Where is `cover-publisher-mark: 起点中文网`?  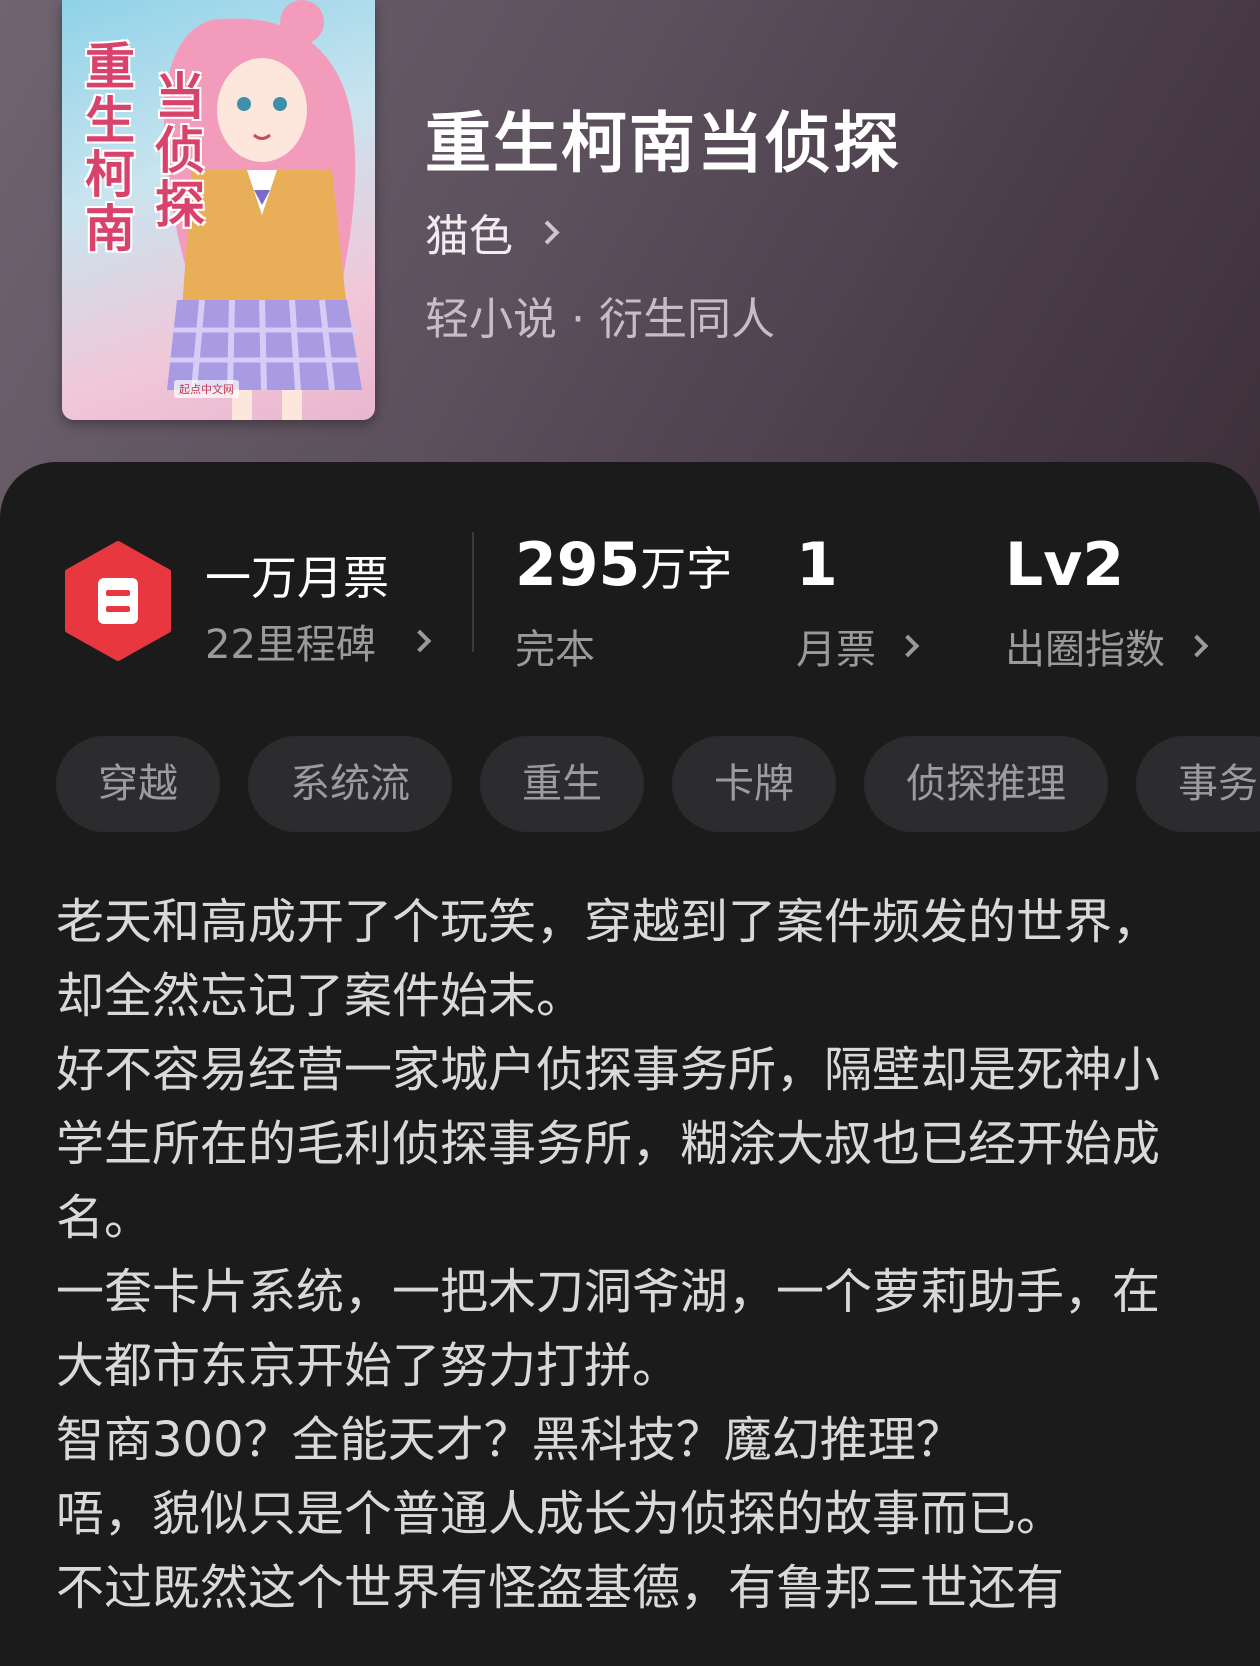
cover-publisher-mark: 起点中文网 is located at coordinates (206, 389).